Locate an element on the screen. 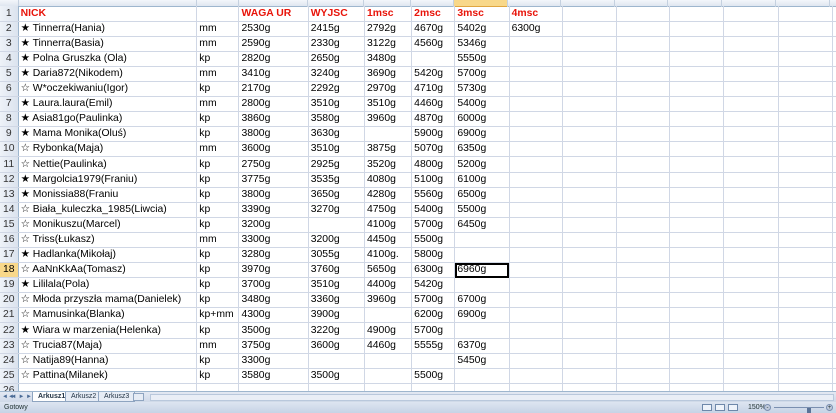 The width and height of the screenshot is (836, 413). cell: WAGA UR is located at coordinates (273, 14).